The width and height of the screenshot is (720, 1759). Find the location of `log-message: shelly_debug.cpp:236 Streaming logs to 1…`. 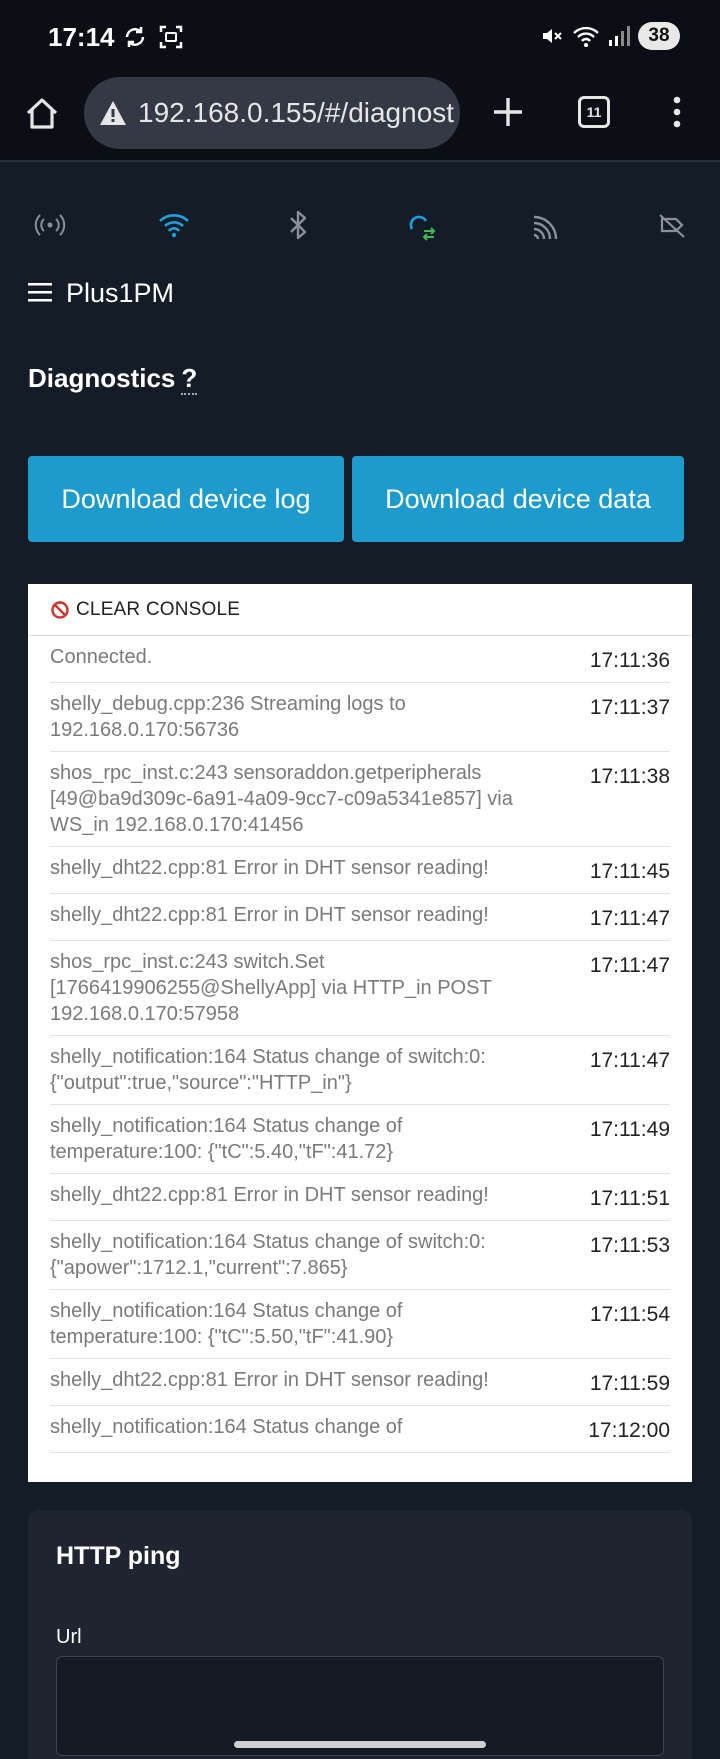

log-message: shelly_debug.cpp:236 Streaming logs to 1… is located at coordinates (228, 717).